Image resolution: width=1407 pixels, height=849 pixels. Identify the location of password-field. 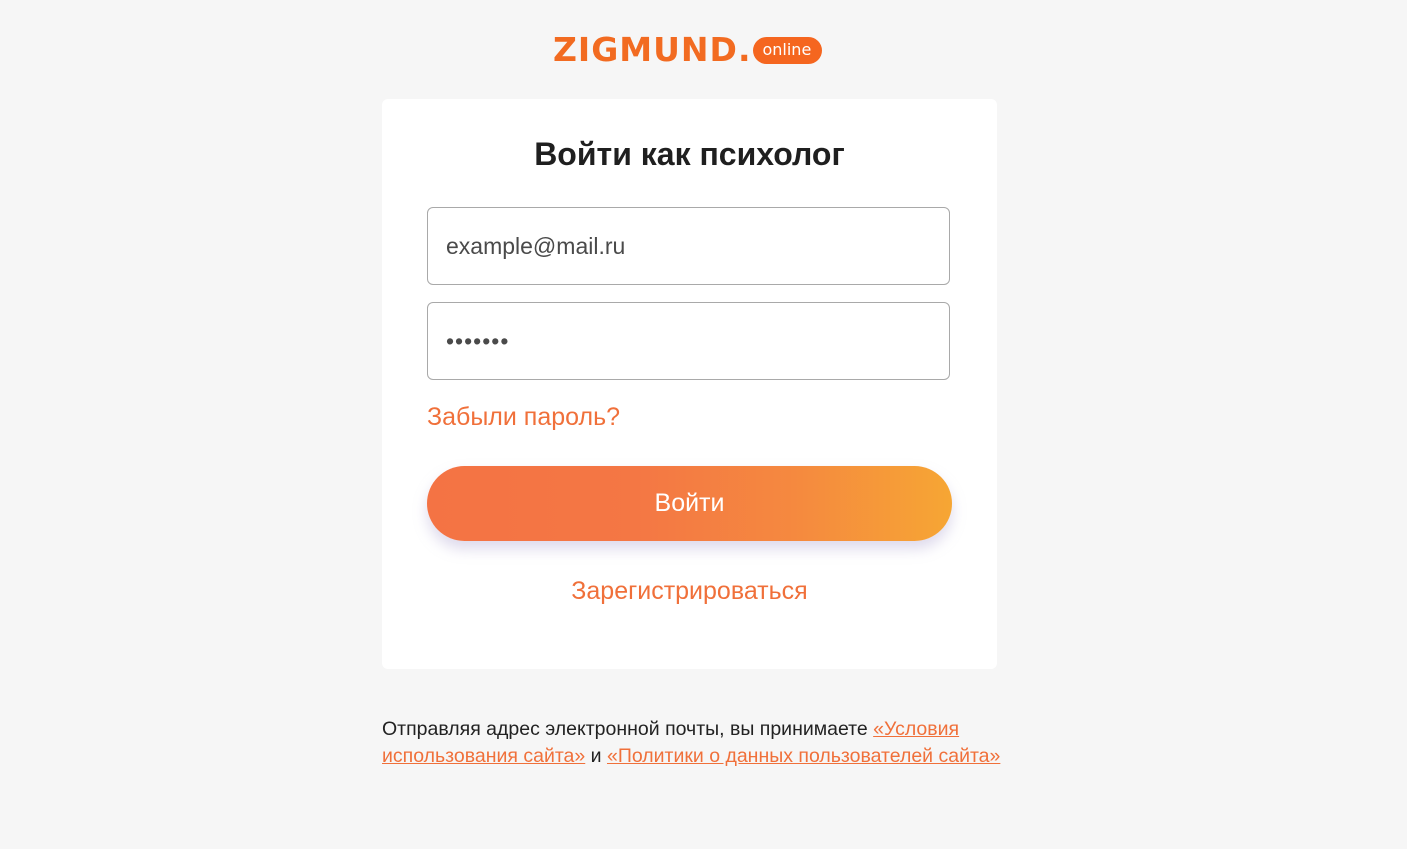
(688, 341).